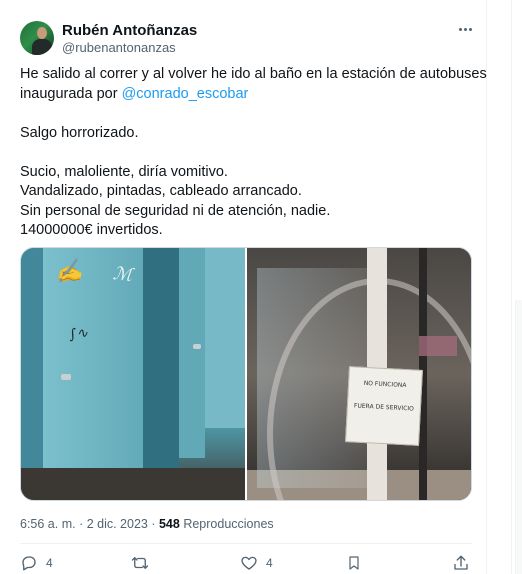 The width and height of the screenshot is (522, 574). I want to click on graffiti-mark: ℳ, so click(122, 274).